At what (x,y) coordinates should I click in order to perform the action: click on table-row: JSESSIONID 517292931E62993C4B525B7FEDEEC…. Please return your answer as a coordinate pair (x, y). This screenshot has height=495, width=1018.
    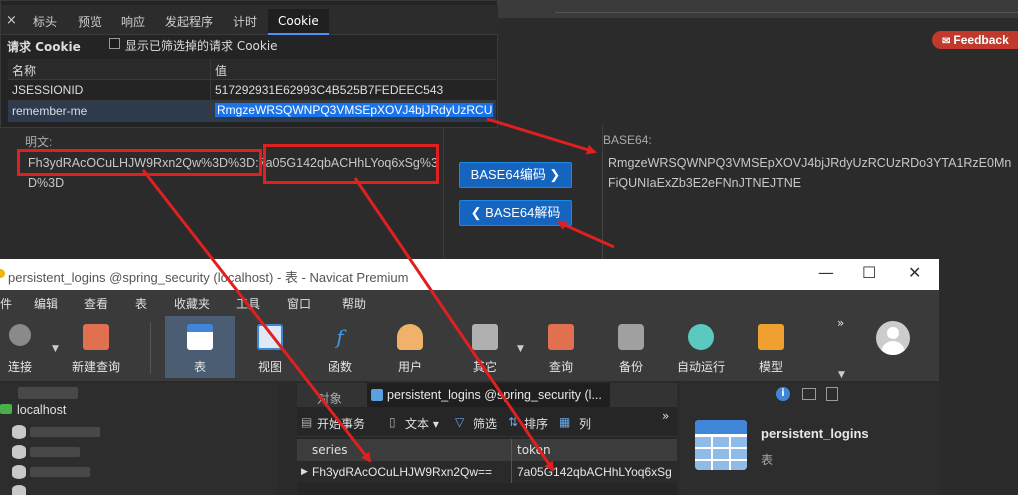
    Looking at the image, I should click on (252, 90).